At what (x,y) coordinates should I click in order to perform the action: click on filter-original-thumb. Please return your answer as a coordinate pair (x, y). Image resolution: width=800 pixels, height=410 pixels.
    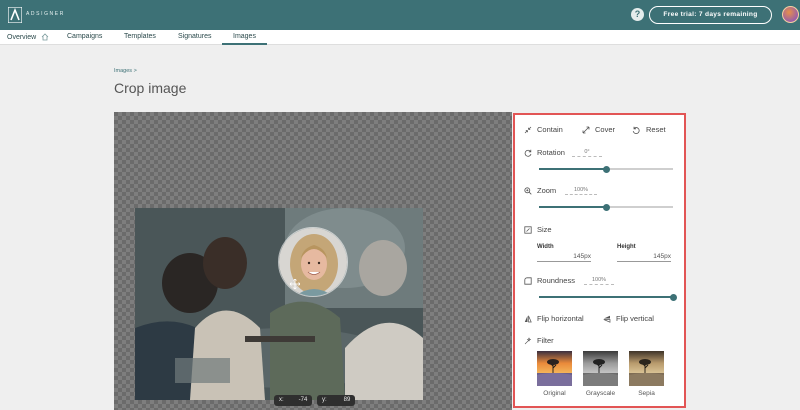
    Looking at the image, I should click on (554, 368).